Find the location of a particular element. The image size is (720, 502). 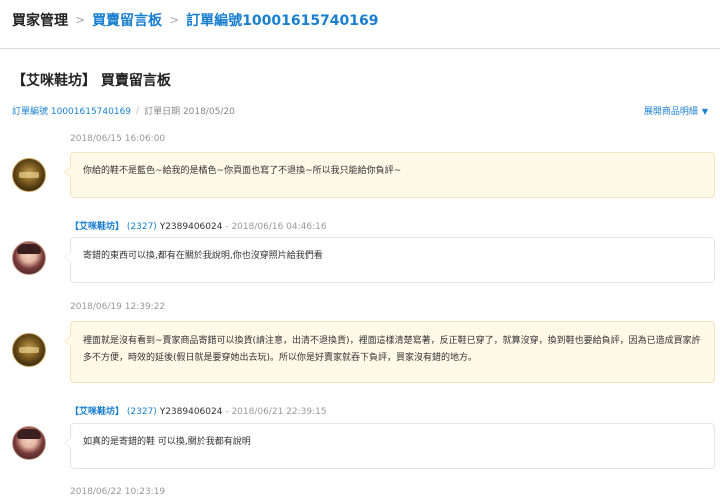

chevron-down-icon: ▼ is located at coordinates (704, 111).